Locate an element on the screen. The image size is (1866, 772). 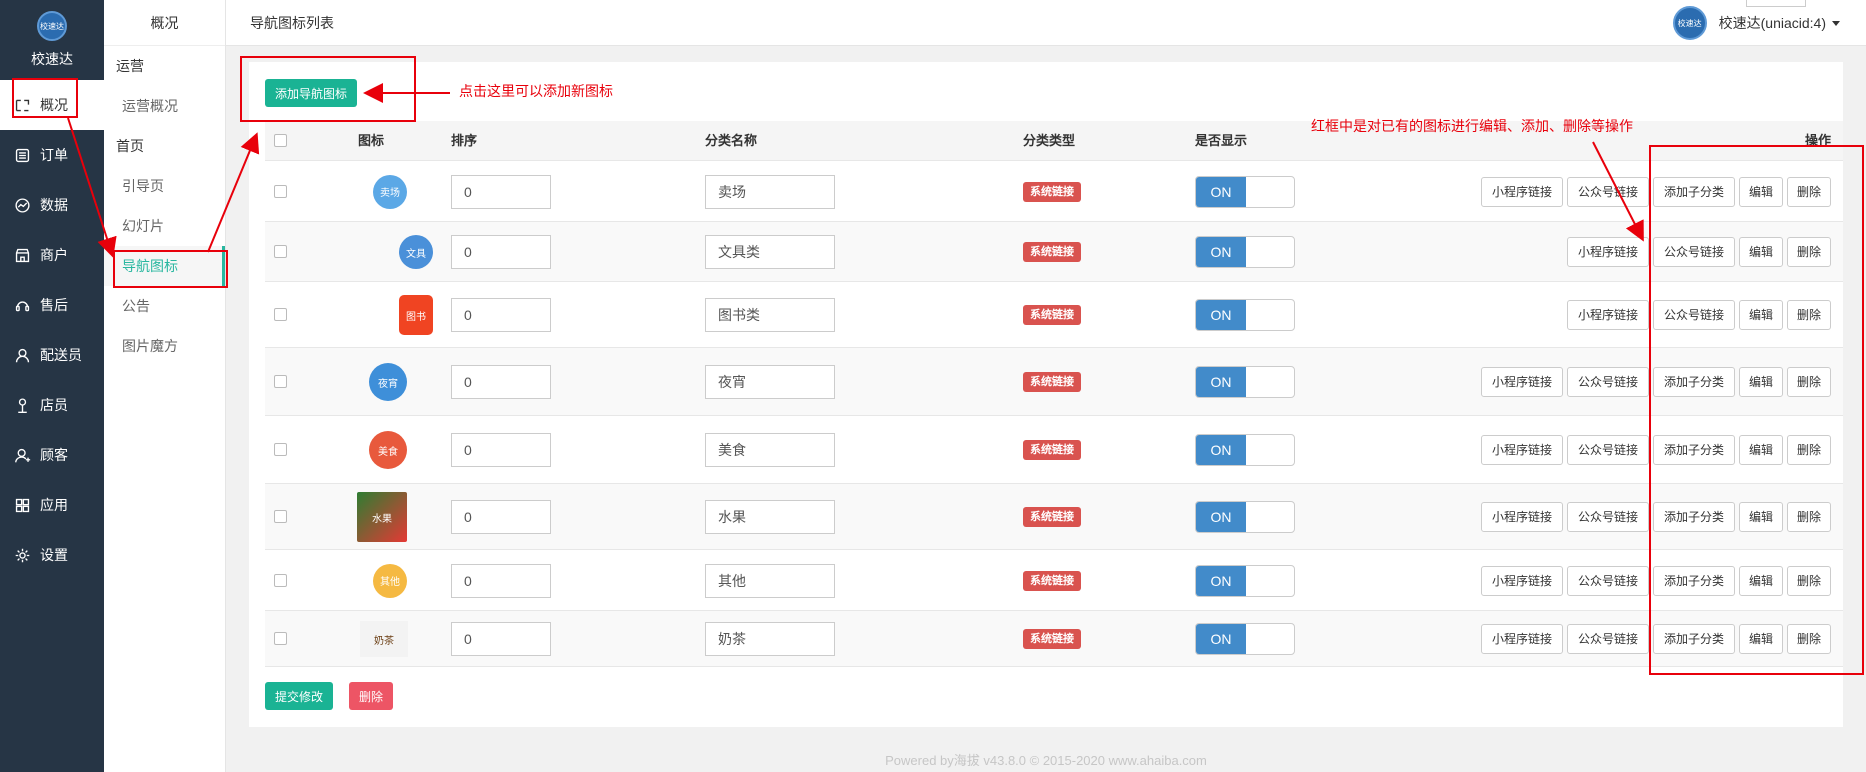
sidebar-item-4: 售后 is located at coordinates (52, 305).